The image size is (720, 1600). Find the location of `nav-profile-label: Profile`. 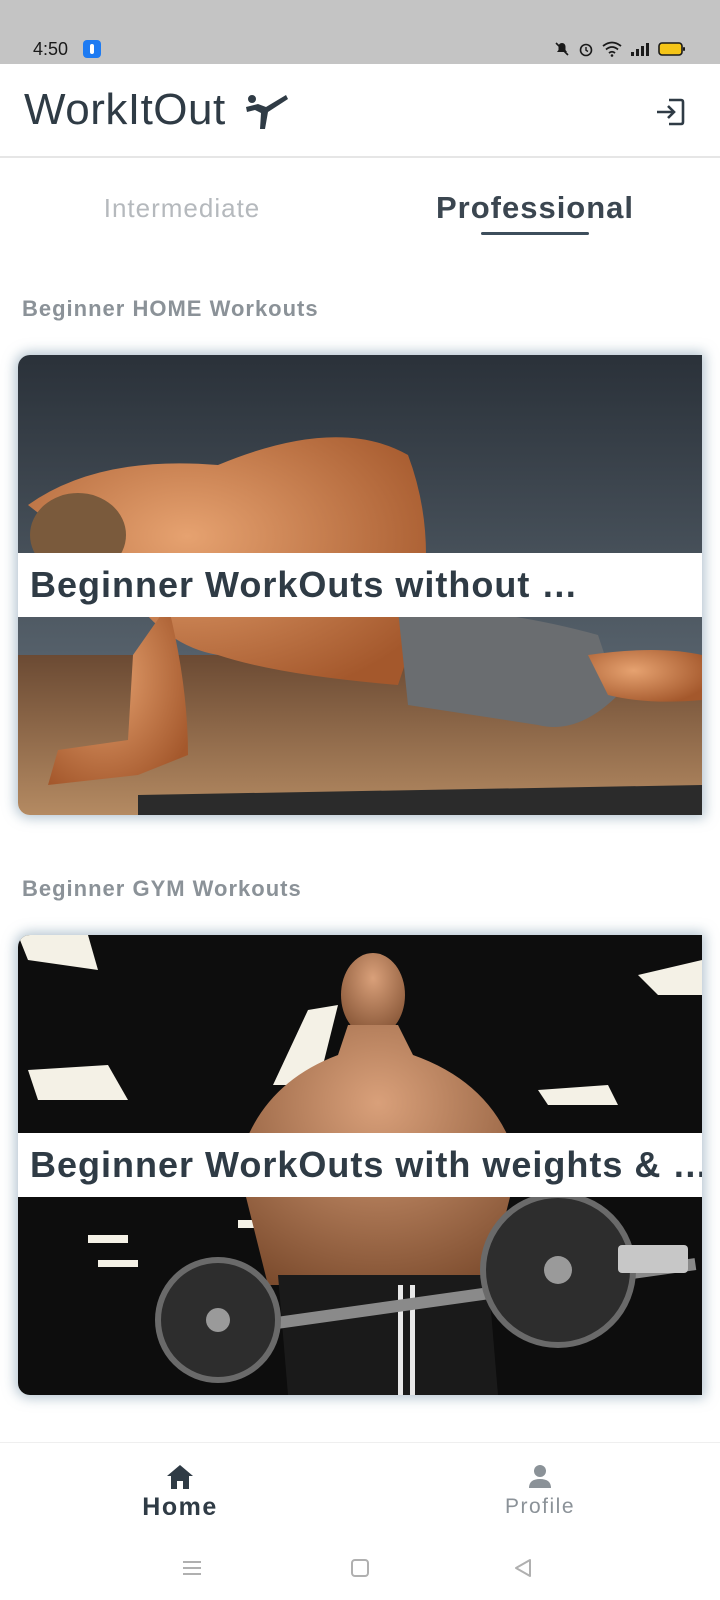

nav-profile-label: Profile is located at coordinates (540, 1506).